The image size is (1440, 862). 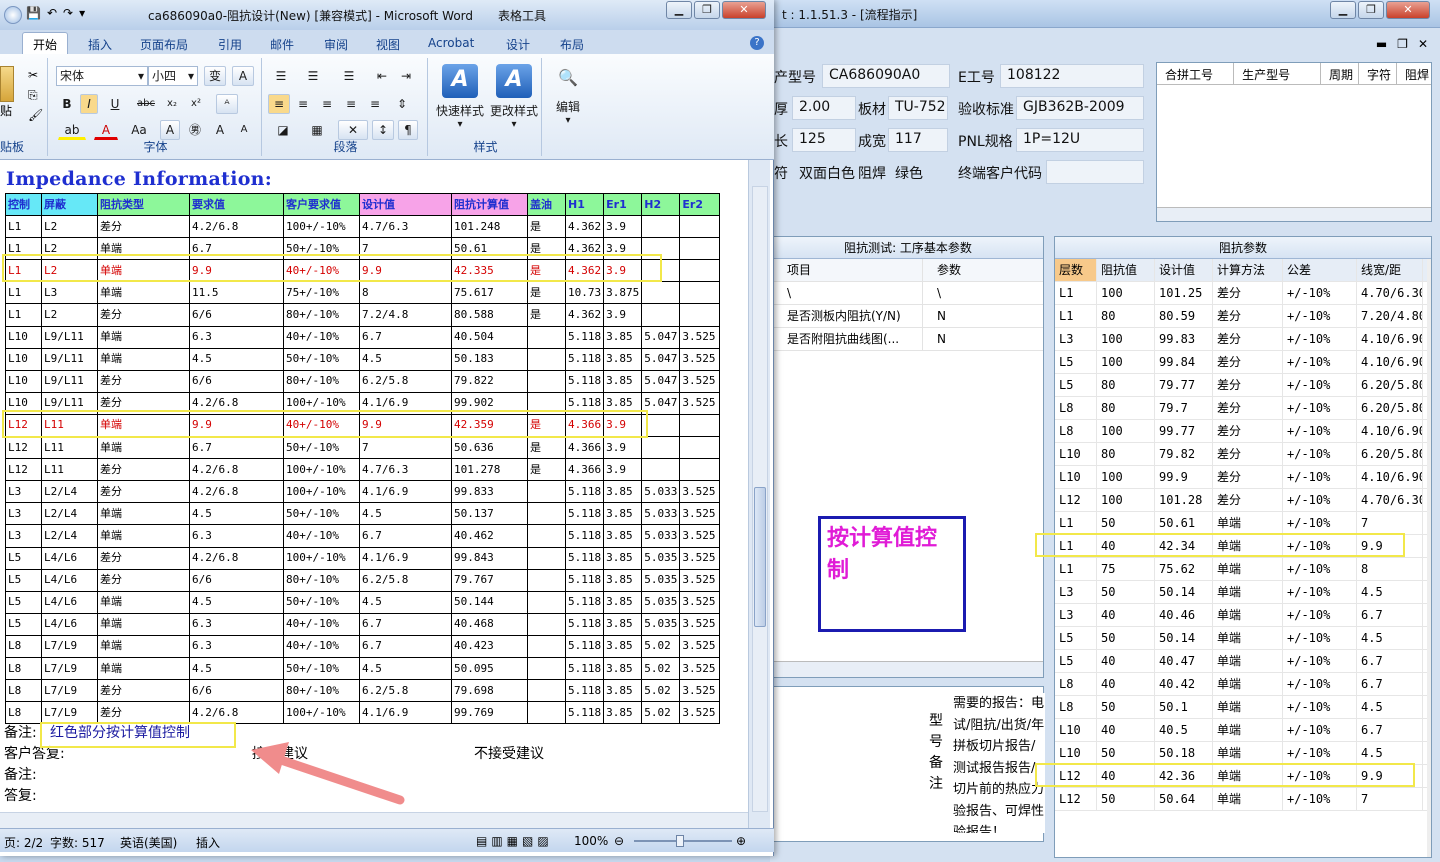 What do you see at coordinates (405, 315) in the screenshot?
I see `table-cell: 7.2/4.8` at bounding box center [405, 315].